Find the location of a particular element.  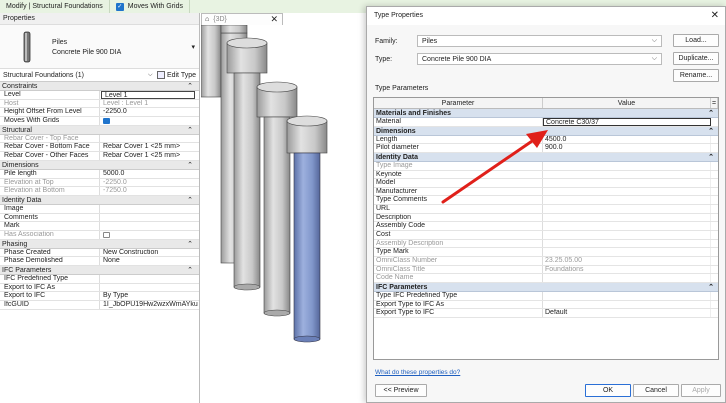

parameter-row: Code Name is located at coordinates (546, 278).